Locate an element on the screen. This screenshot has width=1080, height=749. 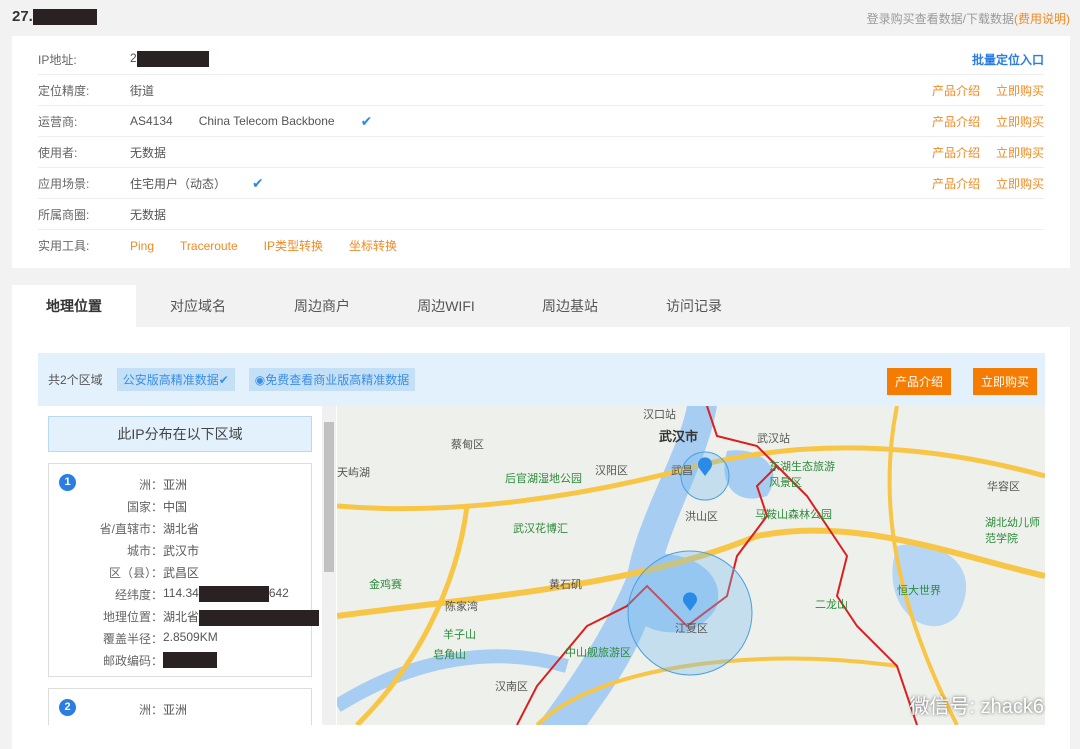
map-label: 汉口站 is located at coordinates (659, 415).